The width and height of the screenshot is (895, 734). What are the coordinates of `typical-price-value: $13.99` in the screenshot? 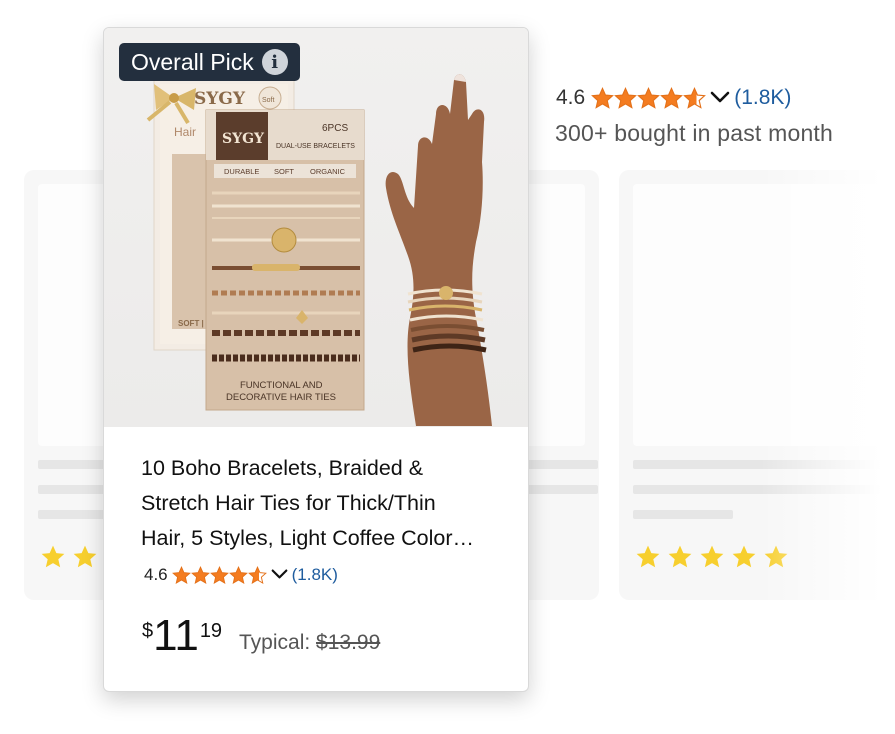 It's located at (348, 642).